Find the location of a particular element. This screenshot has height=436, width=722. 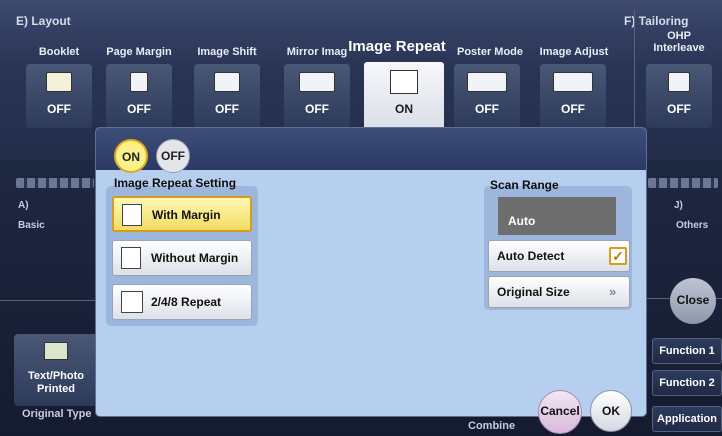

auto-detect-checkbox: ✓ is located at coordinates (618, 256).